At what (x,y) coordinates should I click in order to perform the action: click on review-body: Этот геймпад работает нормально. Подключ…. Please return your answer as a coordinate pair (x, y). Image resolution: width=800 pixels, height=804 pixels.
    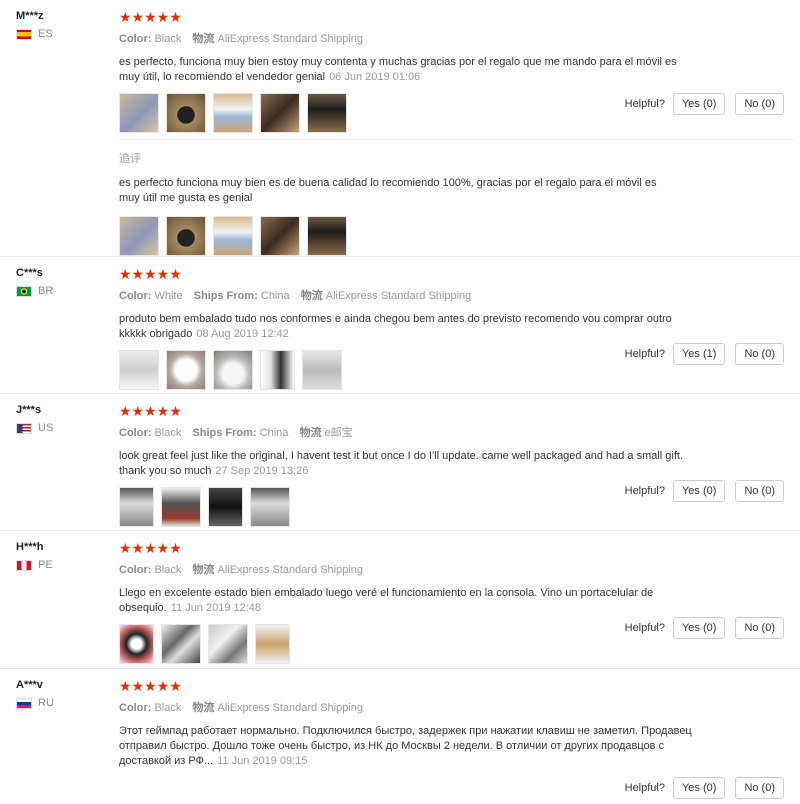
    Looking at the image, I should click on (405, 746).